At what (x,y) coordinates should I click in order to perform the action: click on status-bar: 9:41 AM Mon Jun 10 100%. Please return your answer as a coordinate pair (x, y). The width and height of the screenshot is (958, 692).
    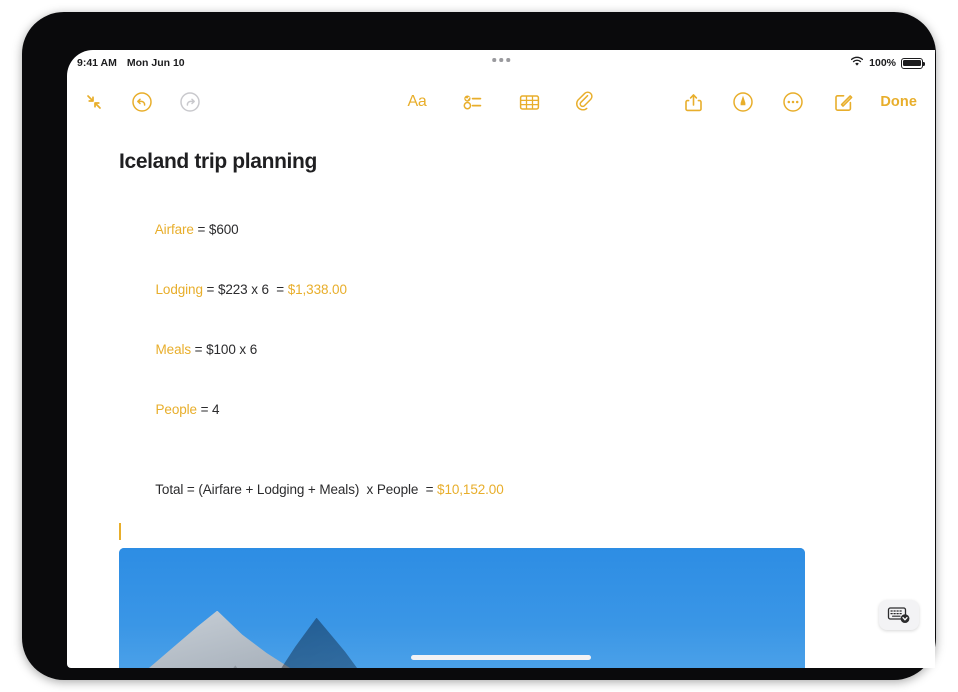
    Looking at the image, I should click on (501, 63).